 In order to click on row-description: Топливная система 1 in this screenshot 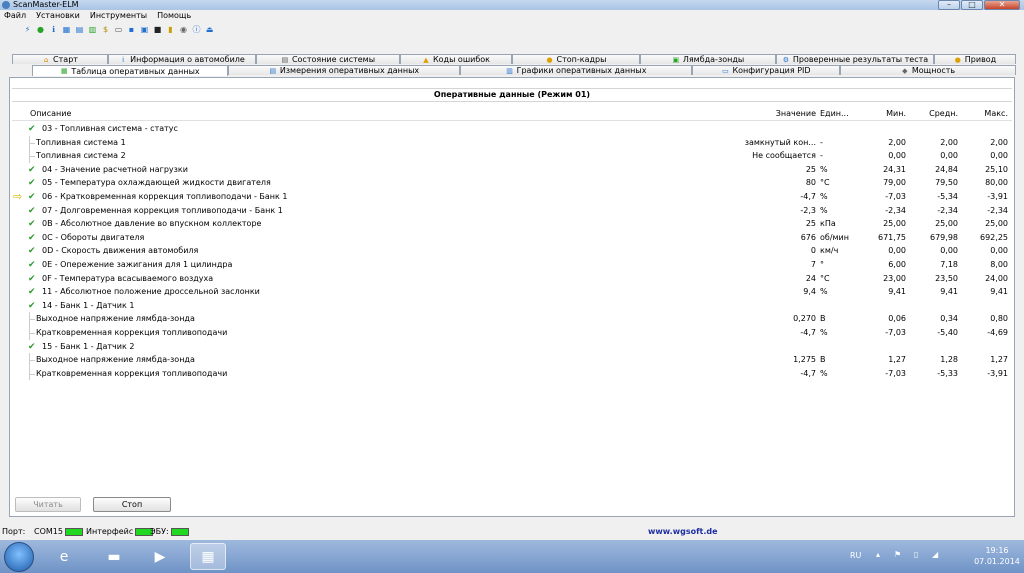, I will do `click(81, 142)`.